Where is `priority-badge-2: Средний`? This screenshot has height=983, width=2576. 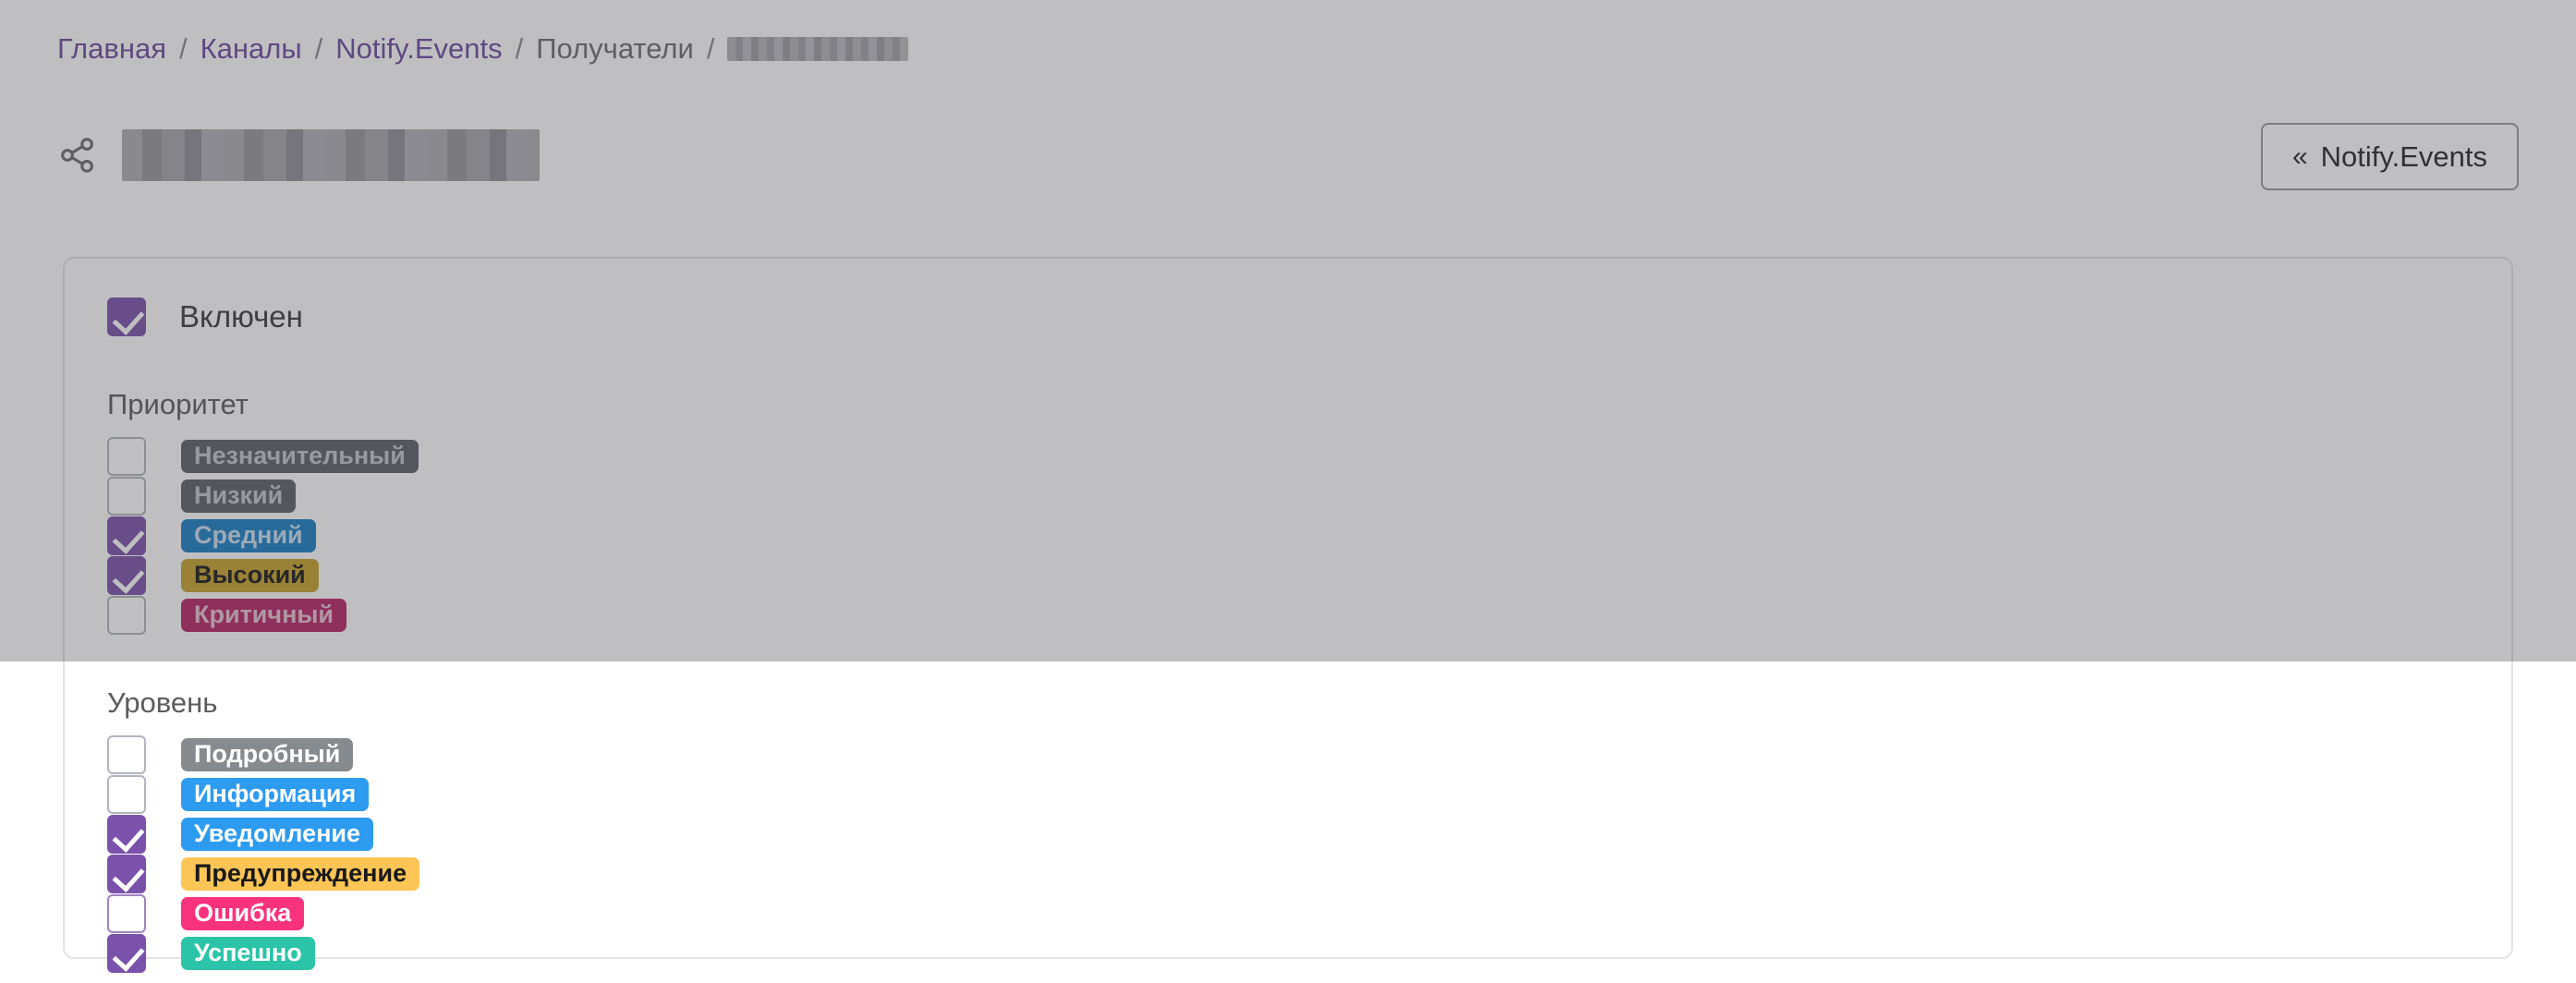
priority-badge-2: Средний is located at coordinates (248, 535).